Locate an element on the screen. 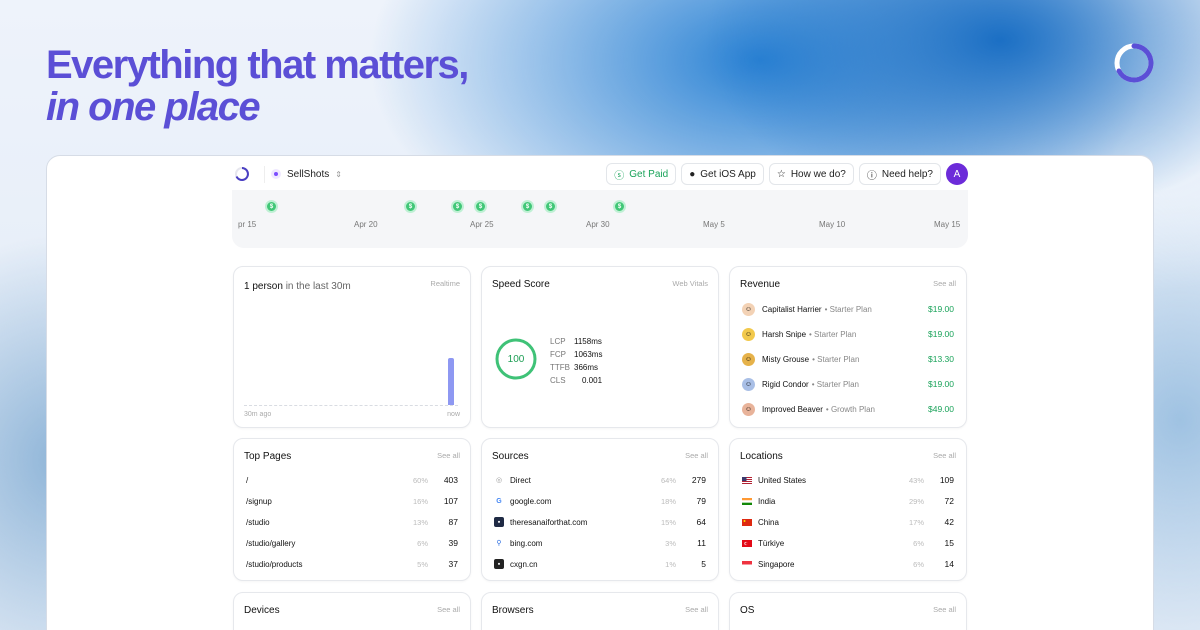  timeline-label: Apr 20 is located at coordinates (366, 224).